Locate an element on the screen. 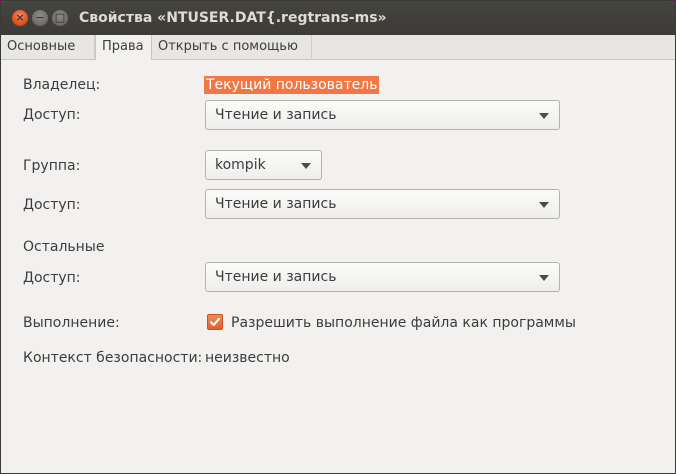 This screenshot has width=676, height=474. group-label: Группа: is located at coordinates (52, 166).